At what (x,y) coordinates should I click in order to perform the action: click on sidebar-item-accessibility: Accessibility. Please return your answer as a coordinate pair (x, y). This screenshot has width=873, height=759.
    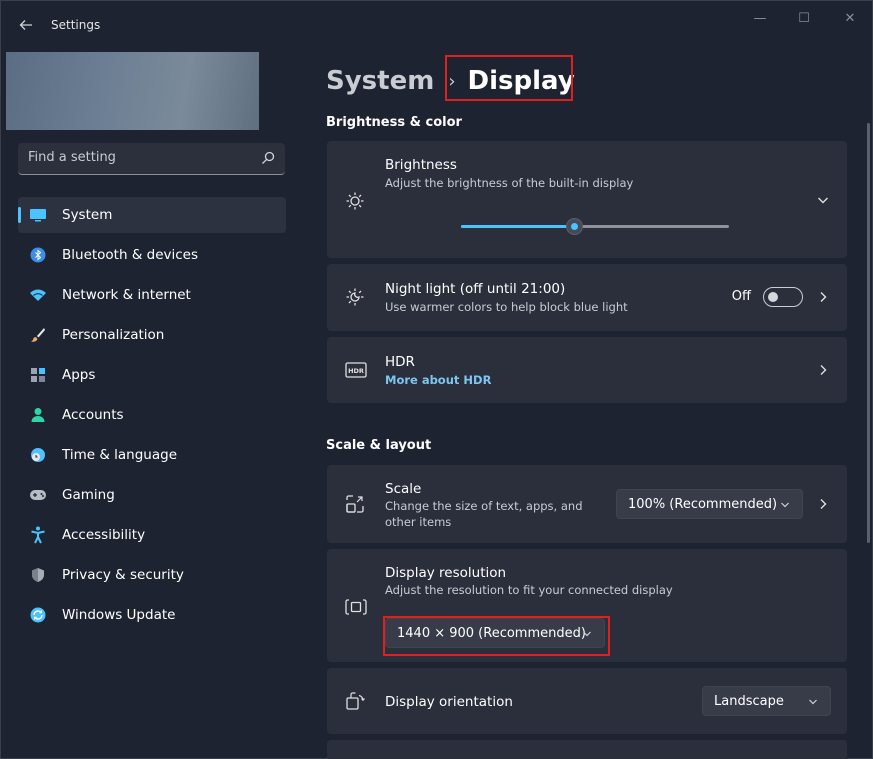
    Looking at the image, I should click on (152, 535).